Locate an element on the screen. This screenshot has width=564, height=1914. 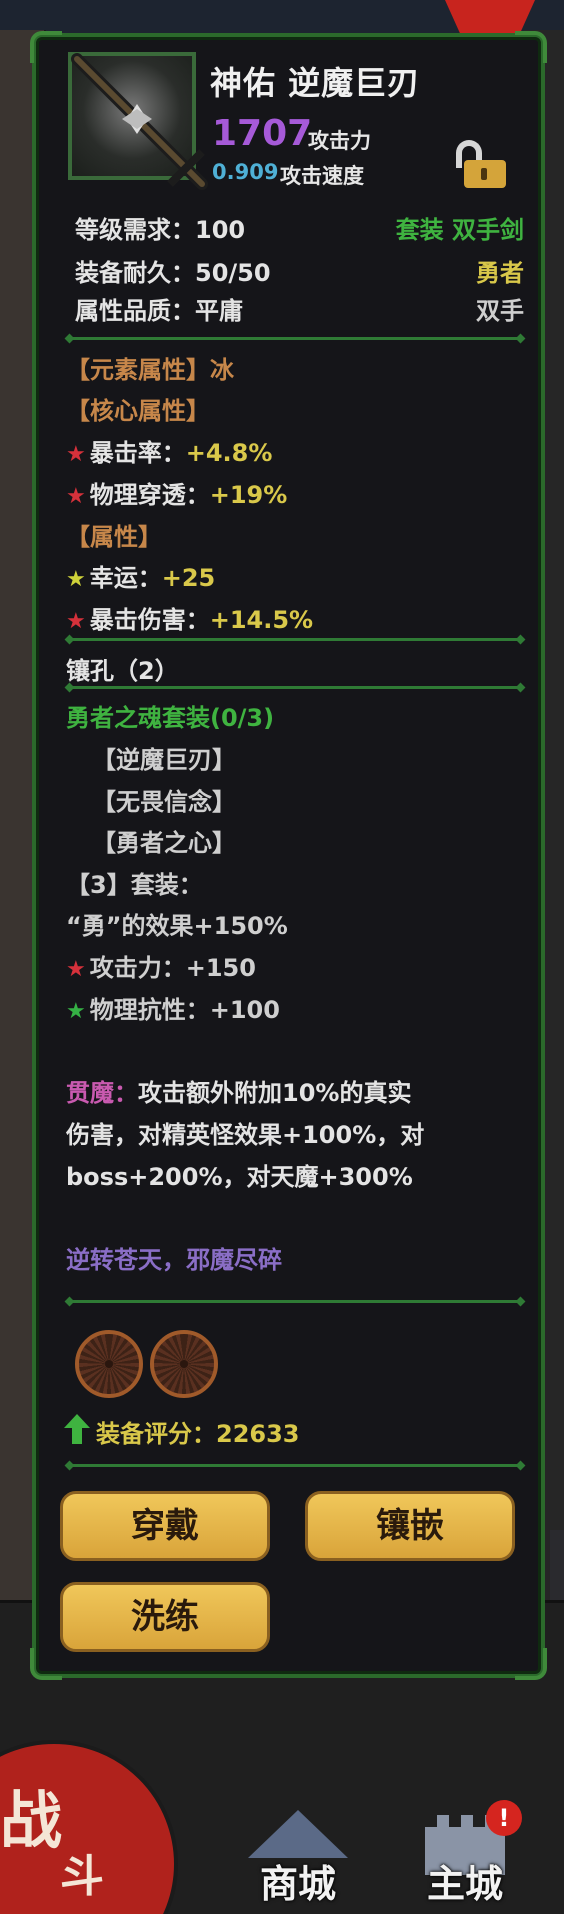
attr-value: +14.5% is located at coordinates (261, 620).